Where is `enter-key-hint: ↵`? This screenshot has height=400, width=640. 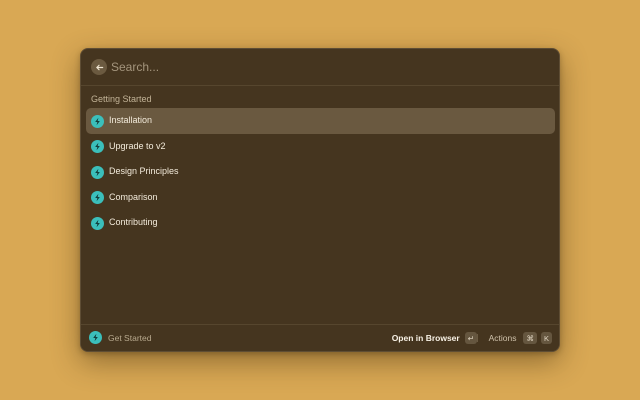 enter-key-hint: ↵ is located at coordinates (470, 338).